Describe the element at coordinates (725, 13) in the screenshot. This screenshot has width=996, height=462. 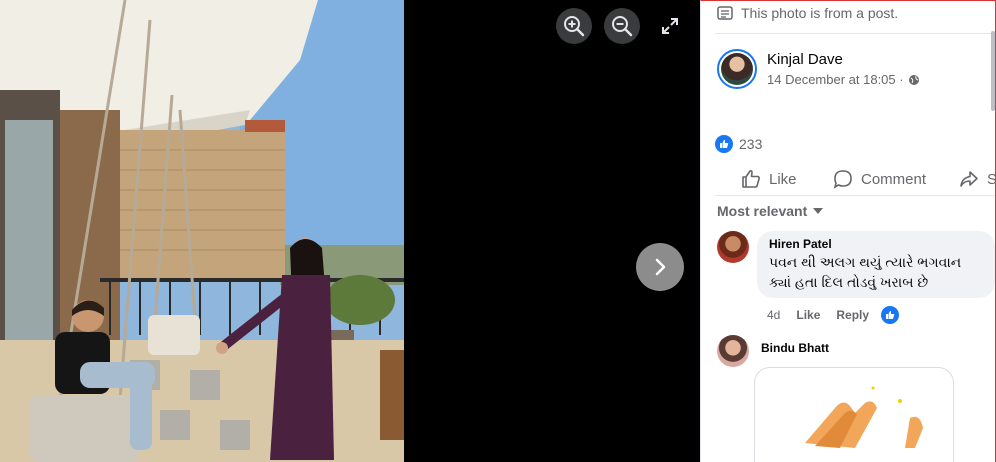
I see `document-icon` at that location.